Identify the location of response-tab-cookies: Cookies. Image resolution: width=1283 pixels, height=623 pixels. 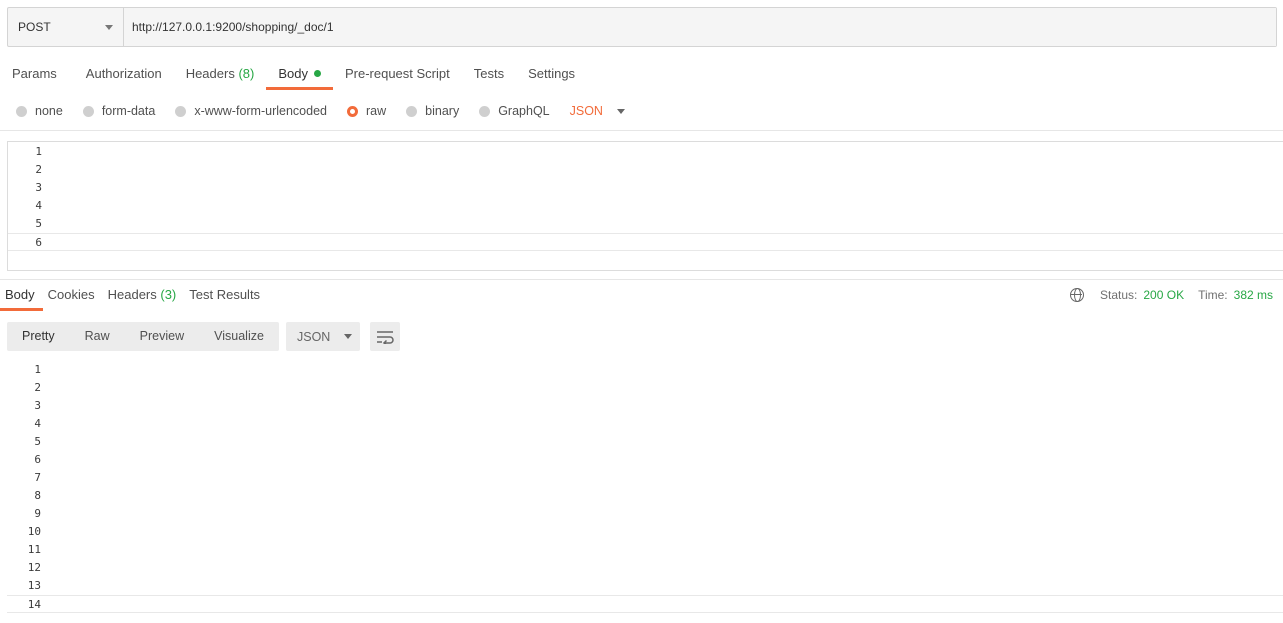
(73, 297).